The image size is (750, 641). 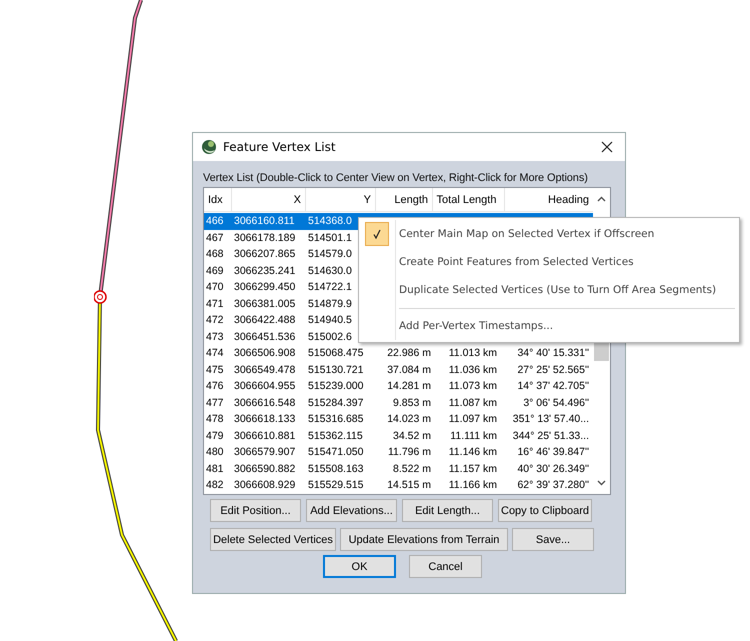 What do you see at coordinates (473, 468) in the screenshot?
I see `table-cell-text: 11.157 km` at bounding box center [473, 468].